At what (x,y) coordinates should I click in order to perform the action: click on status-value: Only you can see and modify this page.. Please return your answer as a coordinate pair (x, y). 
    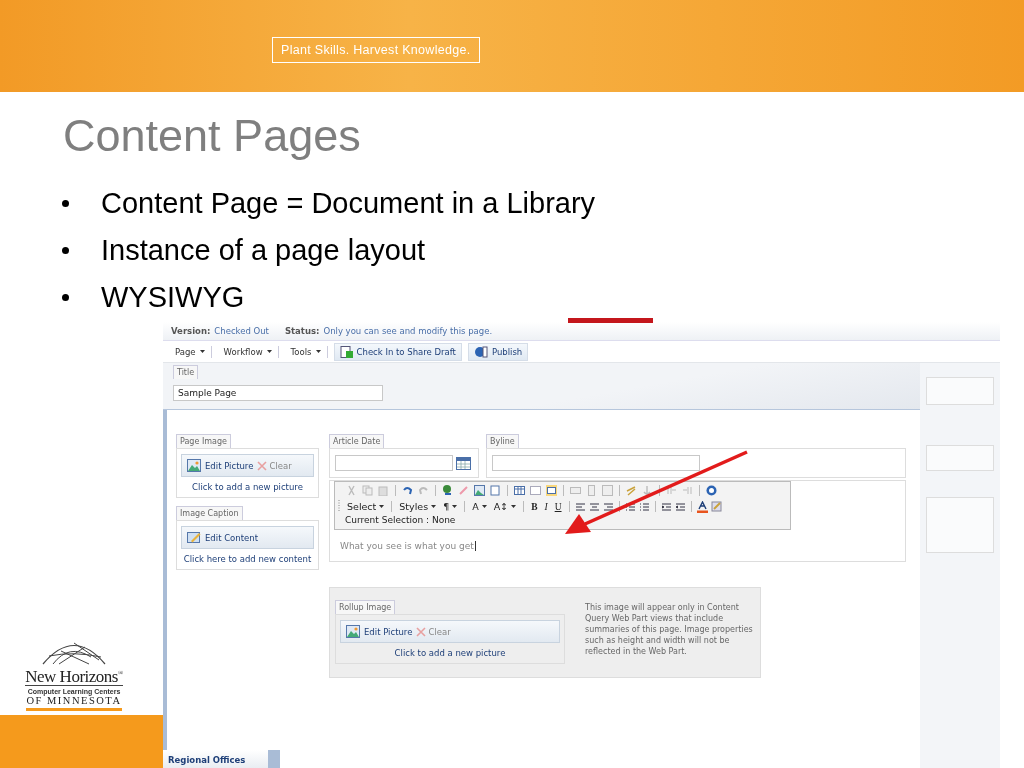
    Looking at the image, I should click on (408, 331).